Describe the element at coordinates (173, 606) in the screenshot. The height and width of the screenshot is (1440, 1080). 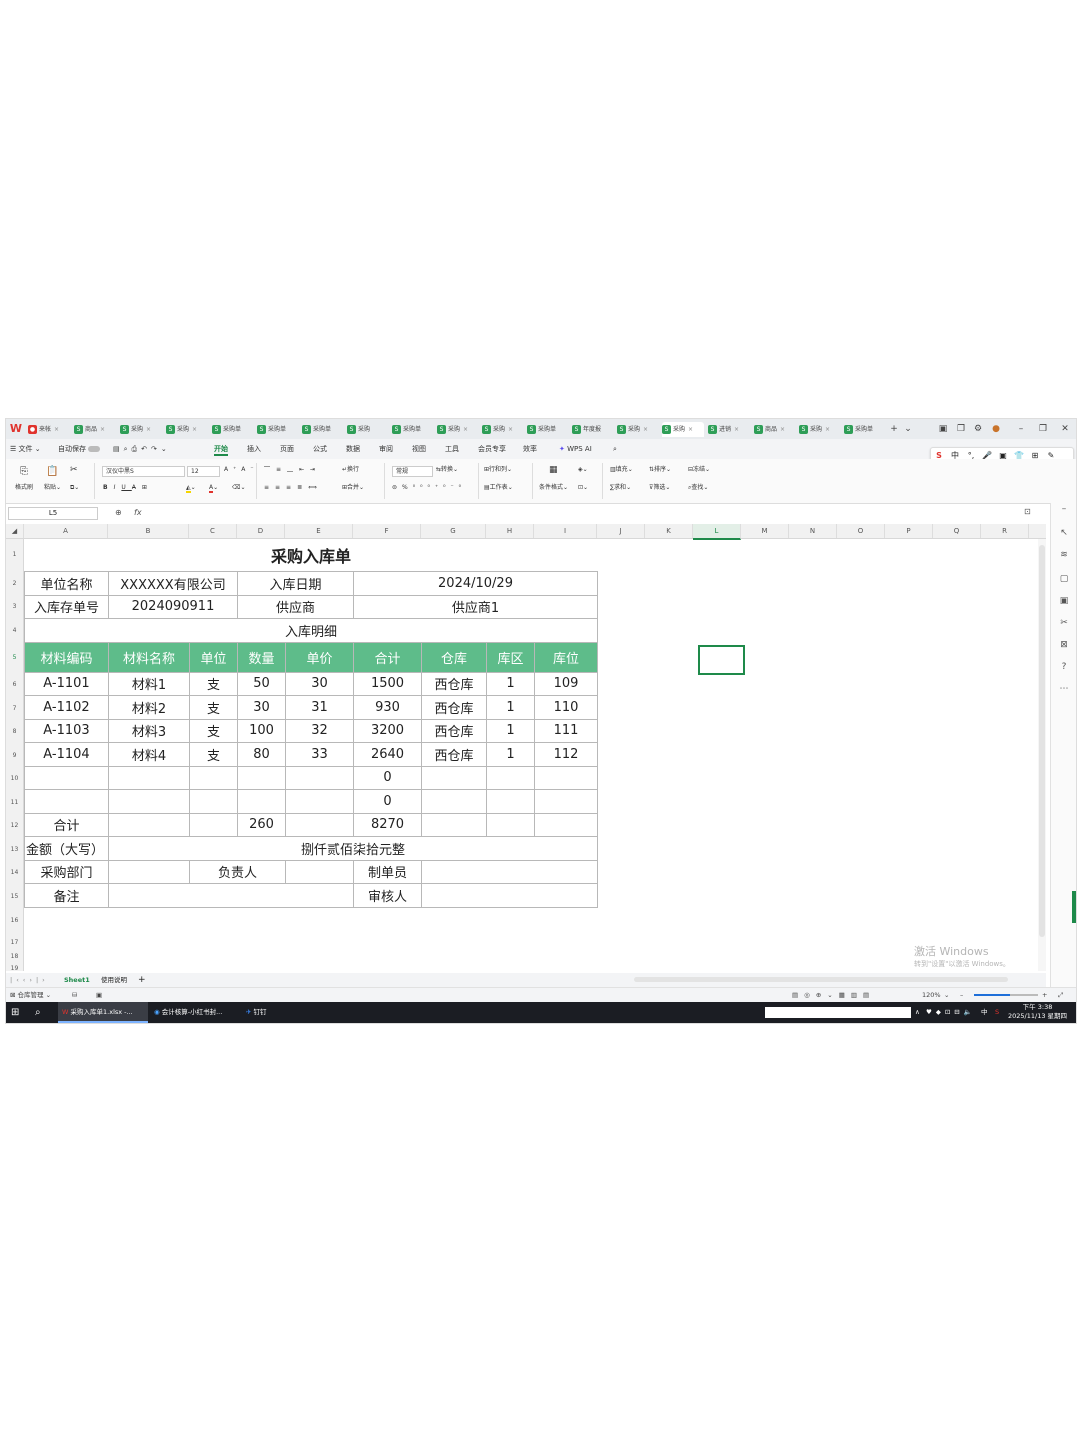
I see `doc-number-value: 2024090911` at that location.